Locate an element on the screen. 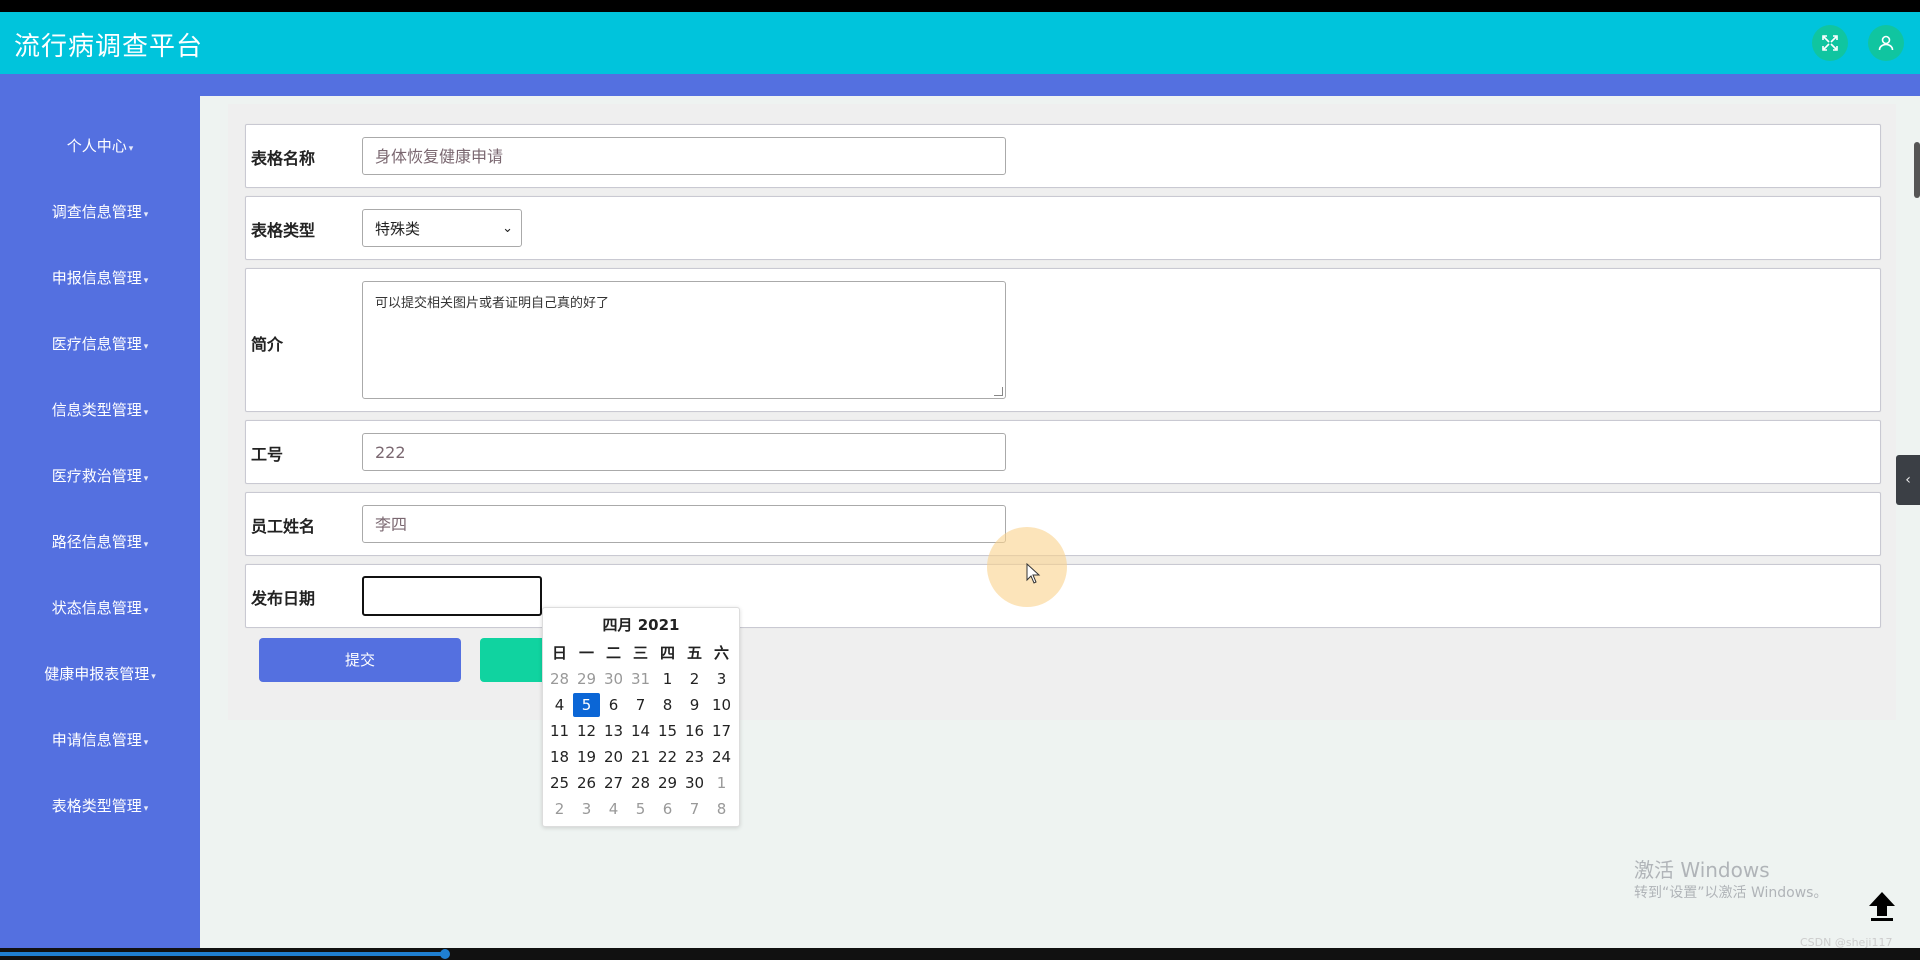 Image resolution: width=1920 pixels, height=960 pixels. windows-activation-hint: 转到“设置”以激活 Windows。 is located at coordinates (1731, 893).